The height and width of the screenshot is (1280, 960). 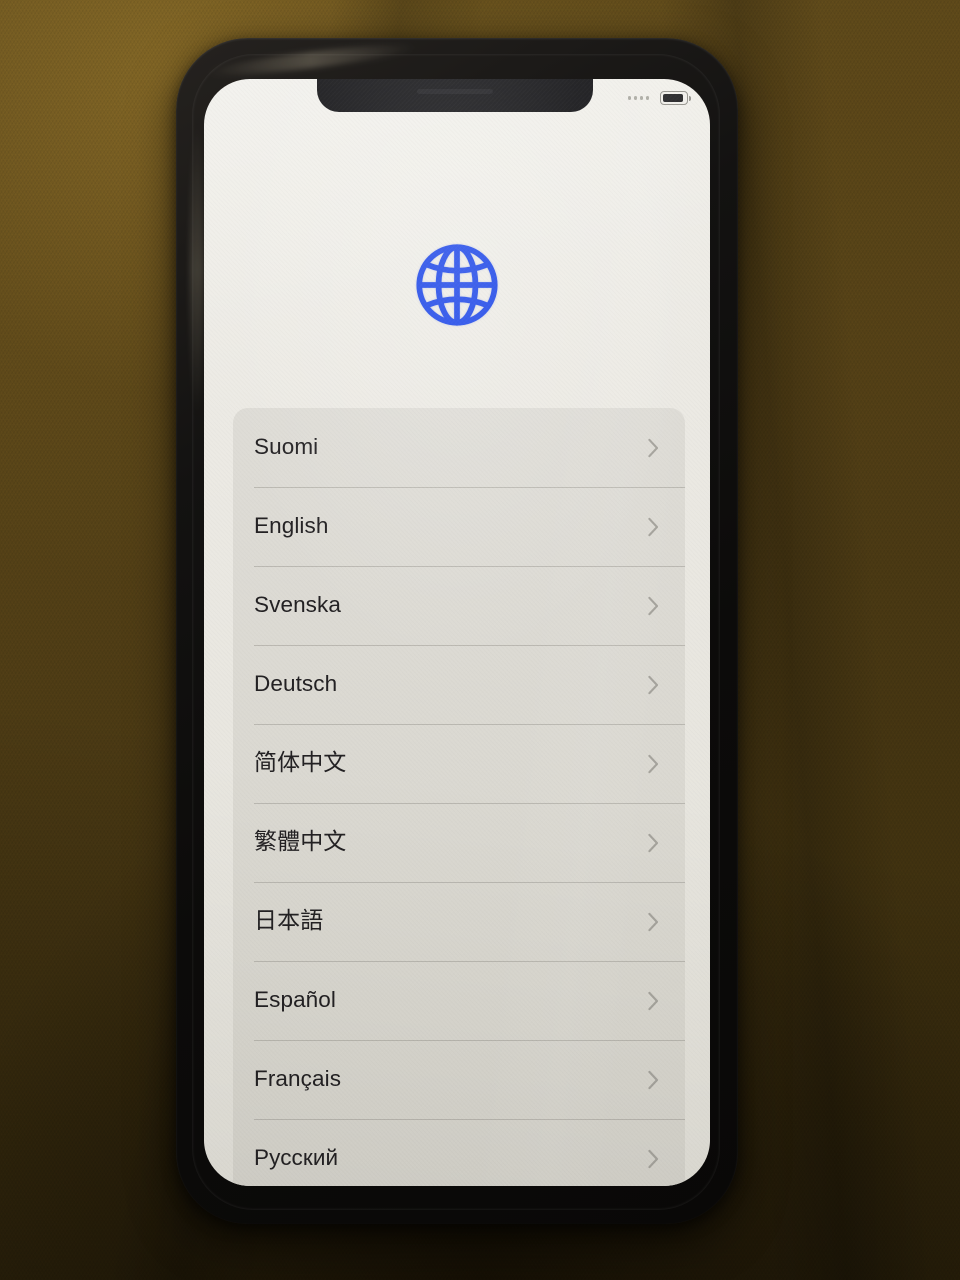 What do you see at coordinates (638, 98) in the screenshot?
I see `signal-dots-icon` at bounding box center [638, 98].